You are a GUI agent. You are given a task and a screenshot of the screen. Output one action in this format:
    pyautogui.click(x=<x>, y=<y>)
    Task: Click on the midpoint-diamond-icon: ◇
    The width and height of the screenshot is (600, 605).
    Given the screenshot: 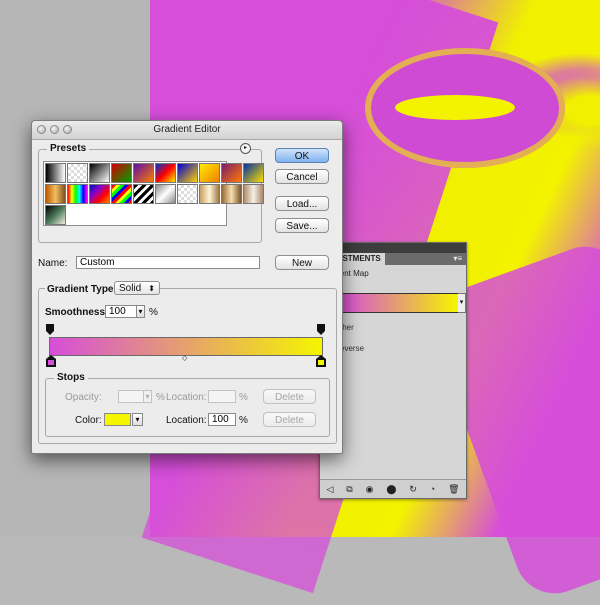 What is the action you would take?
    pyautogui.click(x=184, y=358)
    